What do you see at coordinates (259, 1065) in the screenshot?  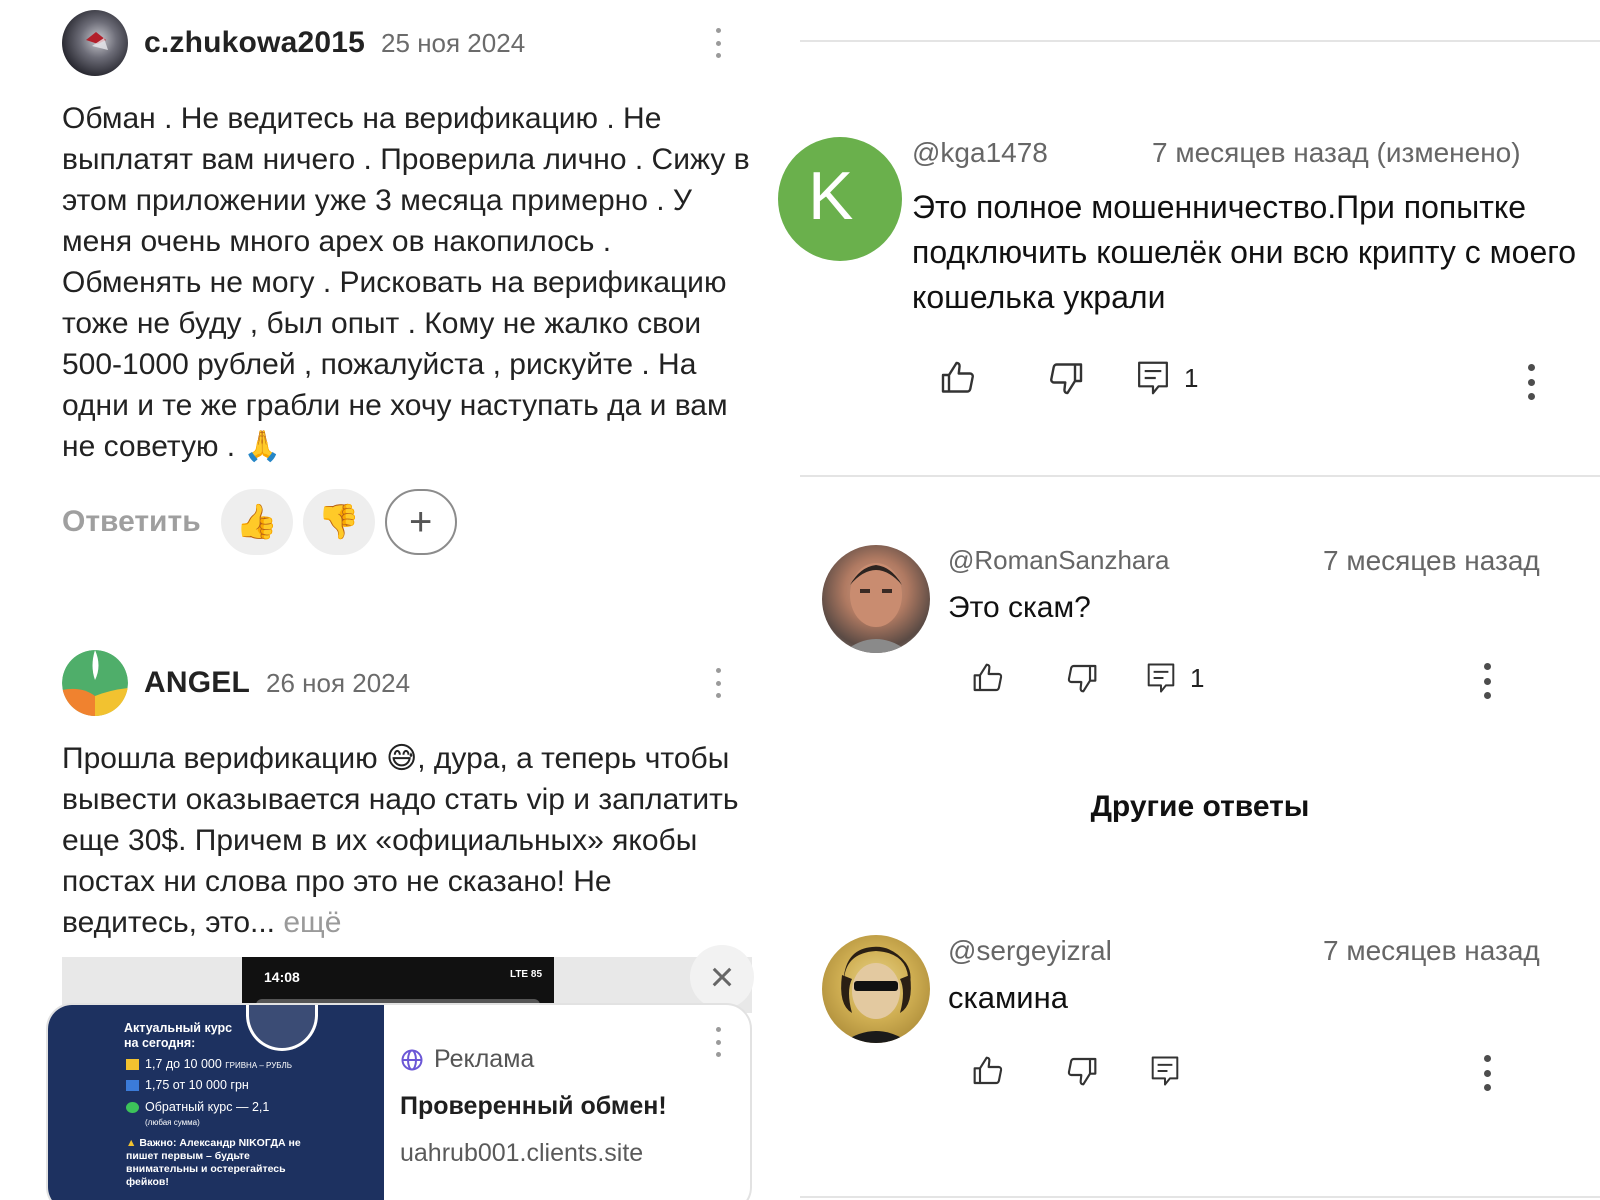 I see `ad-pair: ГРИВНА – РУБЛЬ` at bounding box center [259, 1065].